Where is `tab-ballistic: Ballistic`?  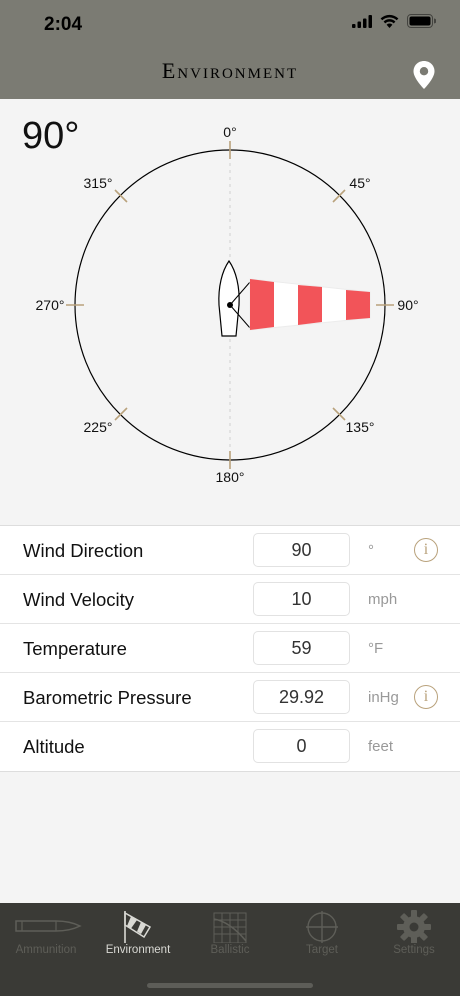 tab-ballistic: Ballistic is located at coordinates (230, 933).